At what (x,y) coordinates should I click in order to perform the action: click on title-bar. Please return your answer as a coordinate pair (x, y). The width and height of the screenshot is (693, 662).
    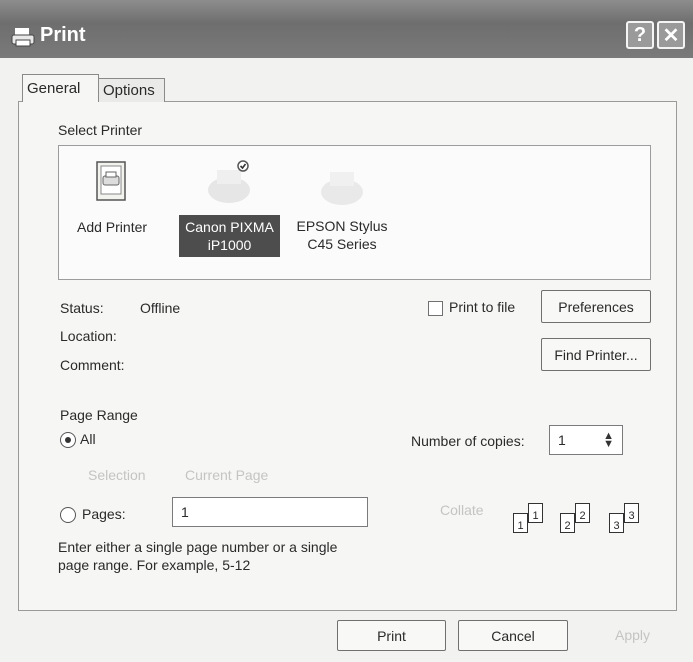
    Looking at the image, I should click on (346, 29).